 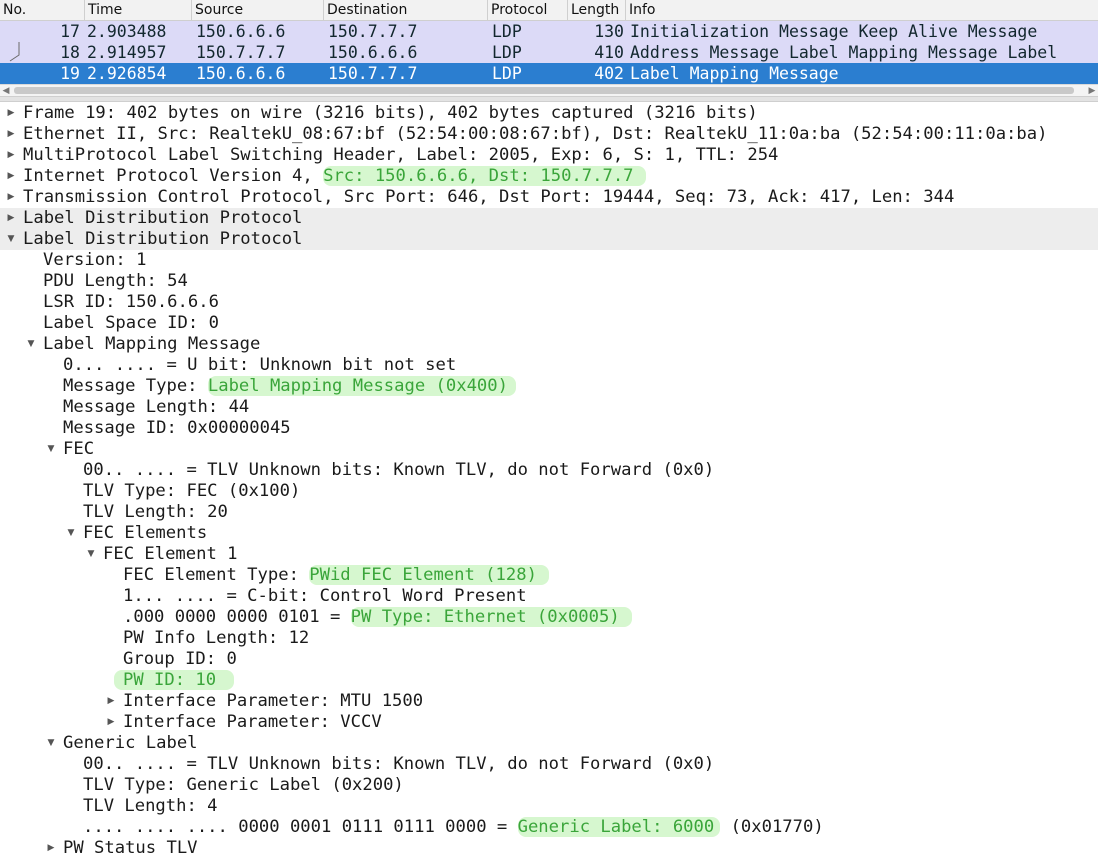 I want to click on packet-time: 2.903488, so click(x=127, y=31).